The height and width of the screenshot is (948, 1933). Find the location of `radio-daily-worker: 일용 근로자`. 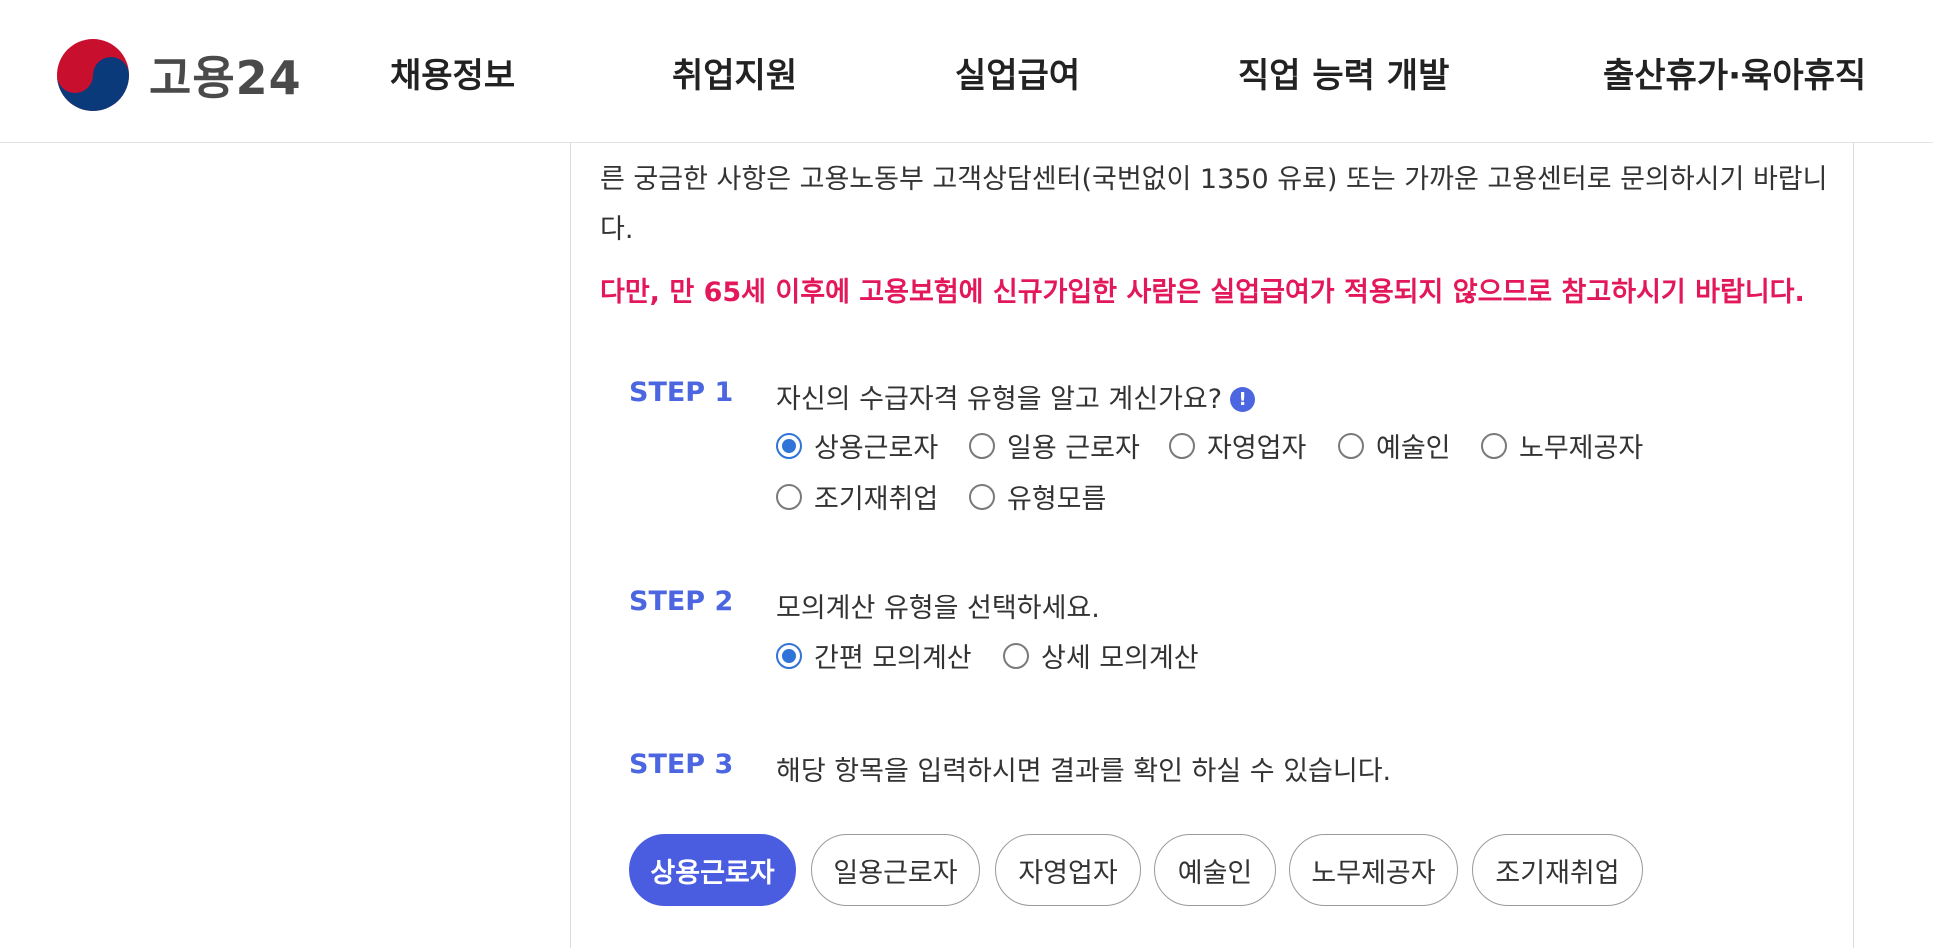

radio-daily-worker: 일용 근로자 is located at coordinates (1054, 445).